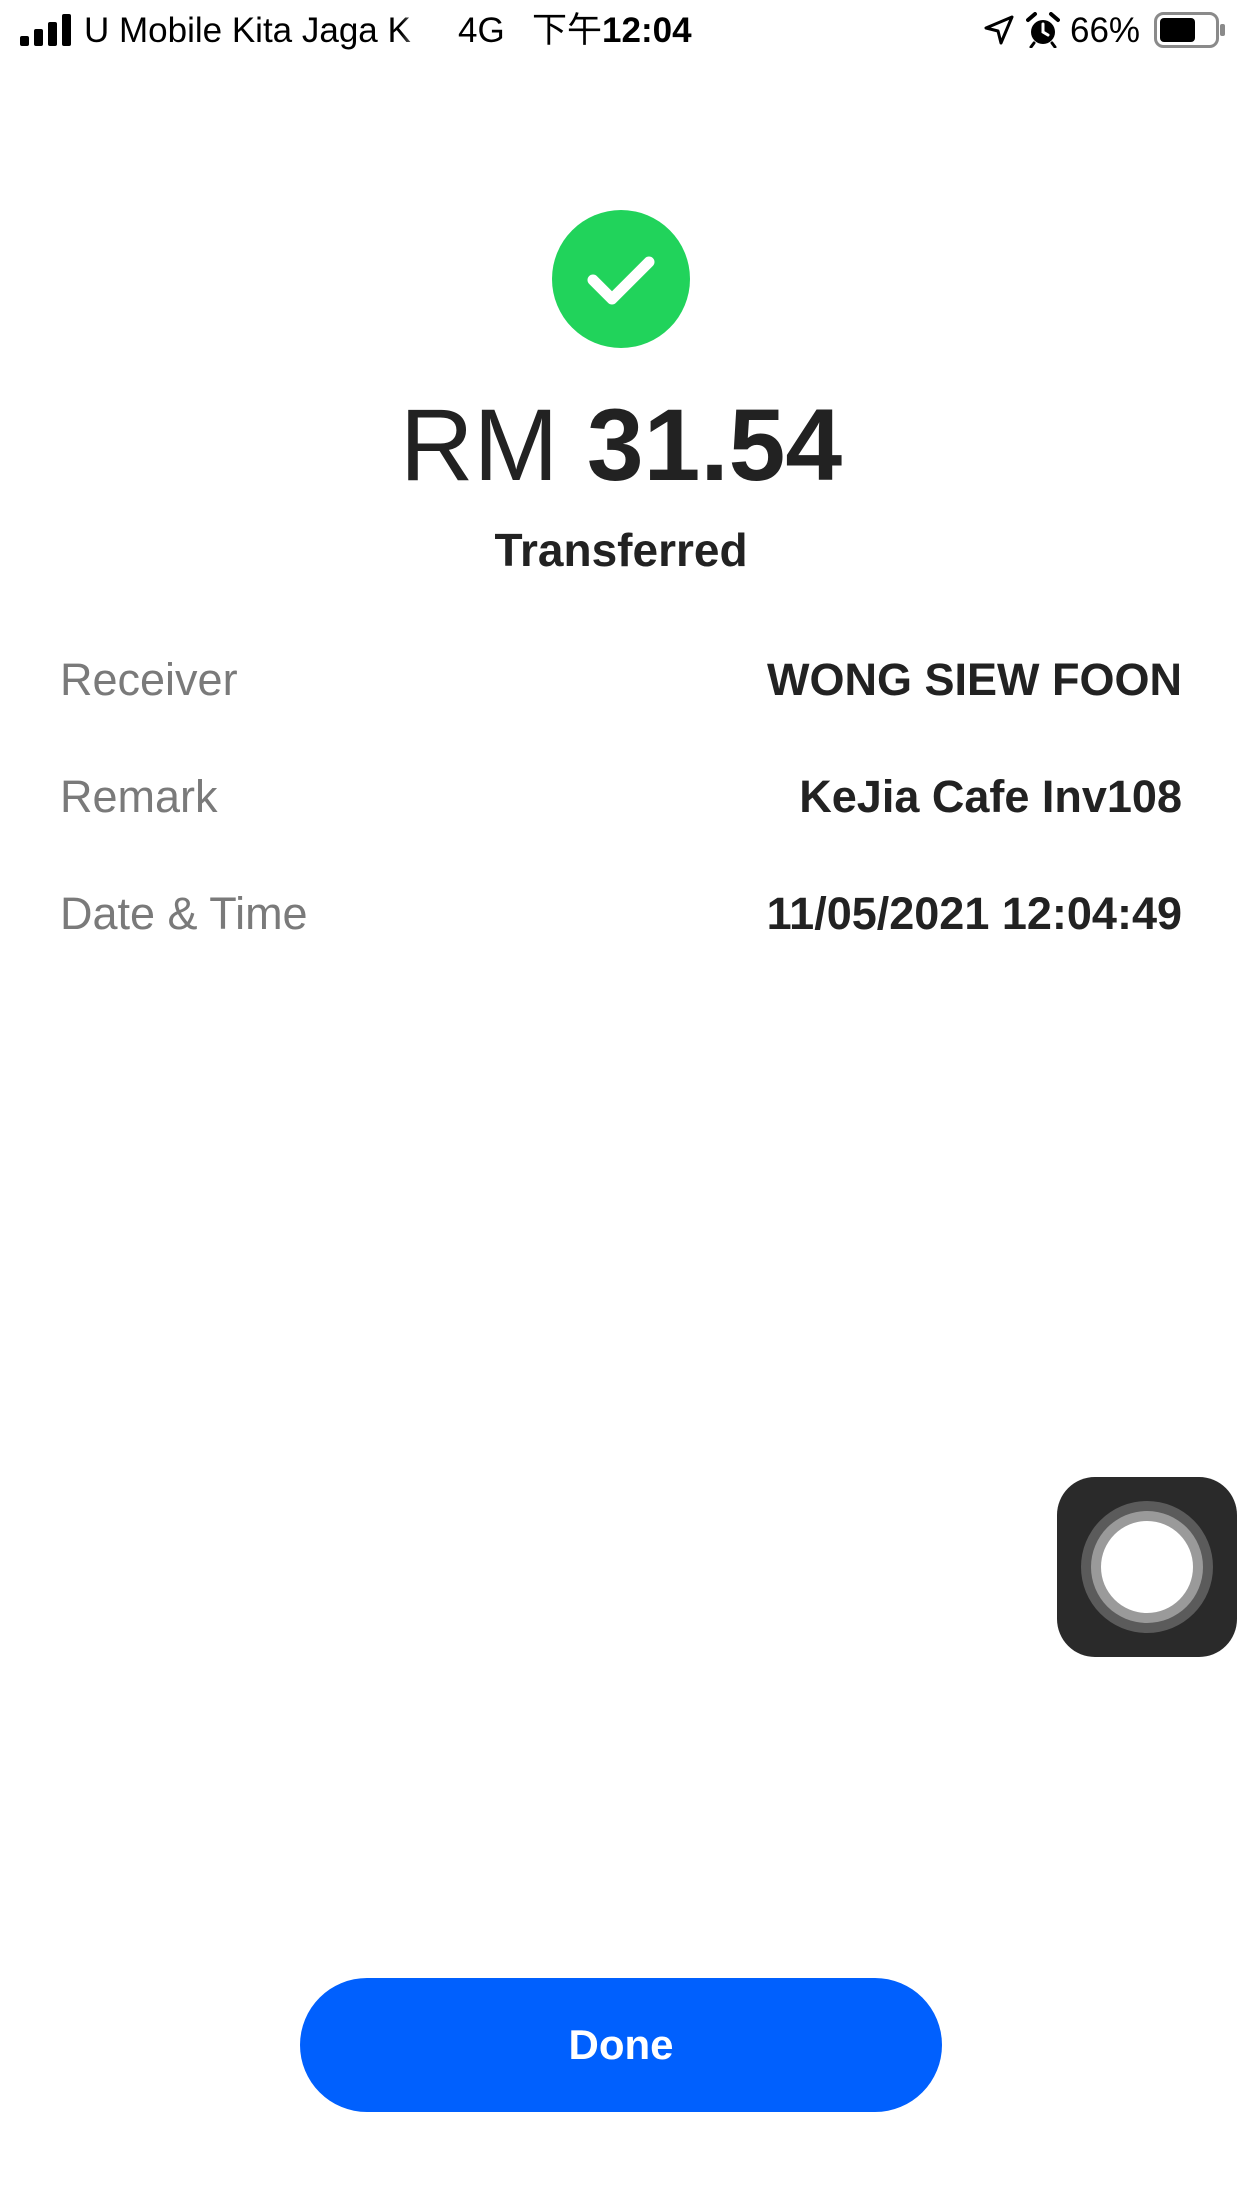 This screenshot has width=1242, height=2208. I want to click on checkmark-icon, so click(621, 280).